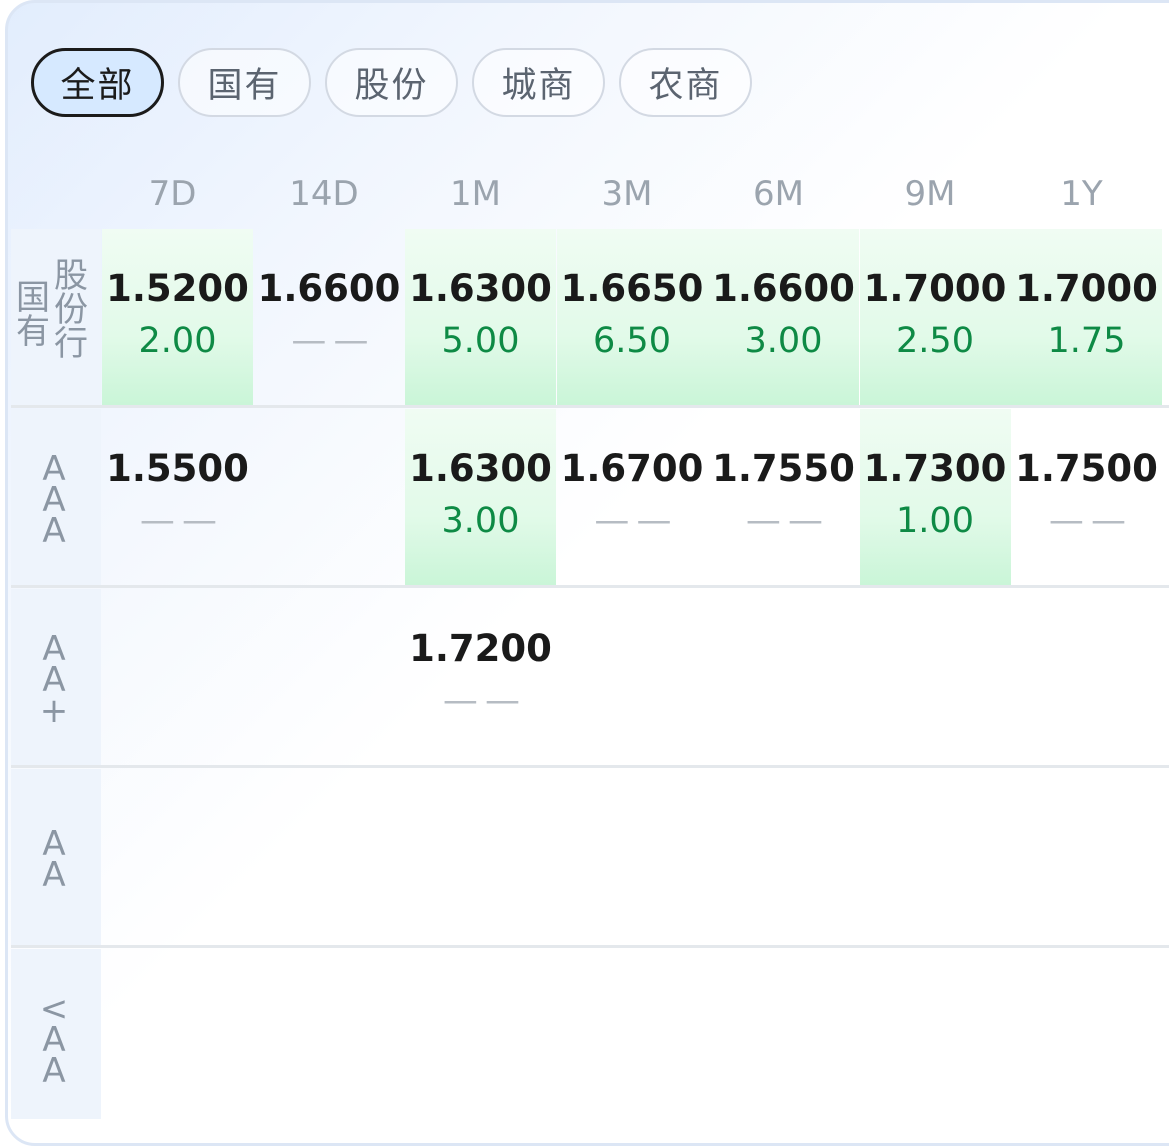  Describe the element at coordinates (244, 82) in the screenshot. I see `filter-chip-state-owned: 国有` at that location.